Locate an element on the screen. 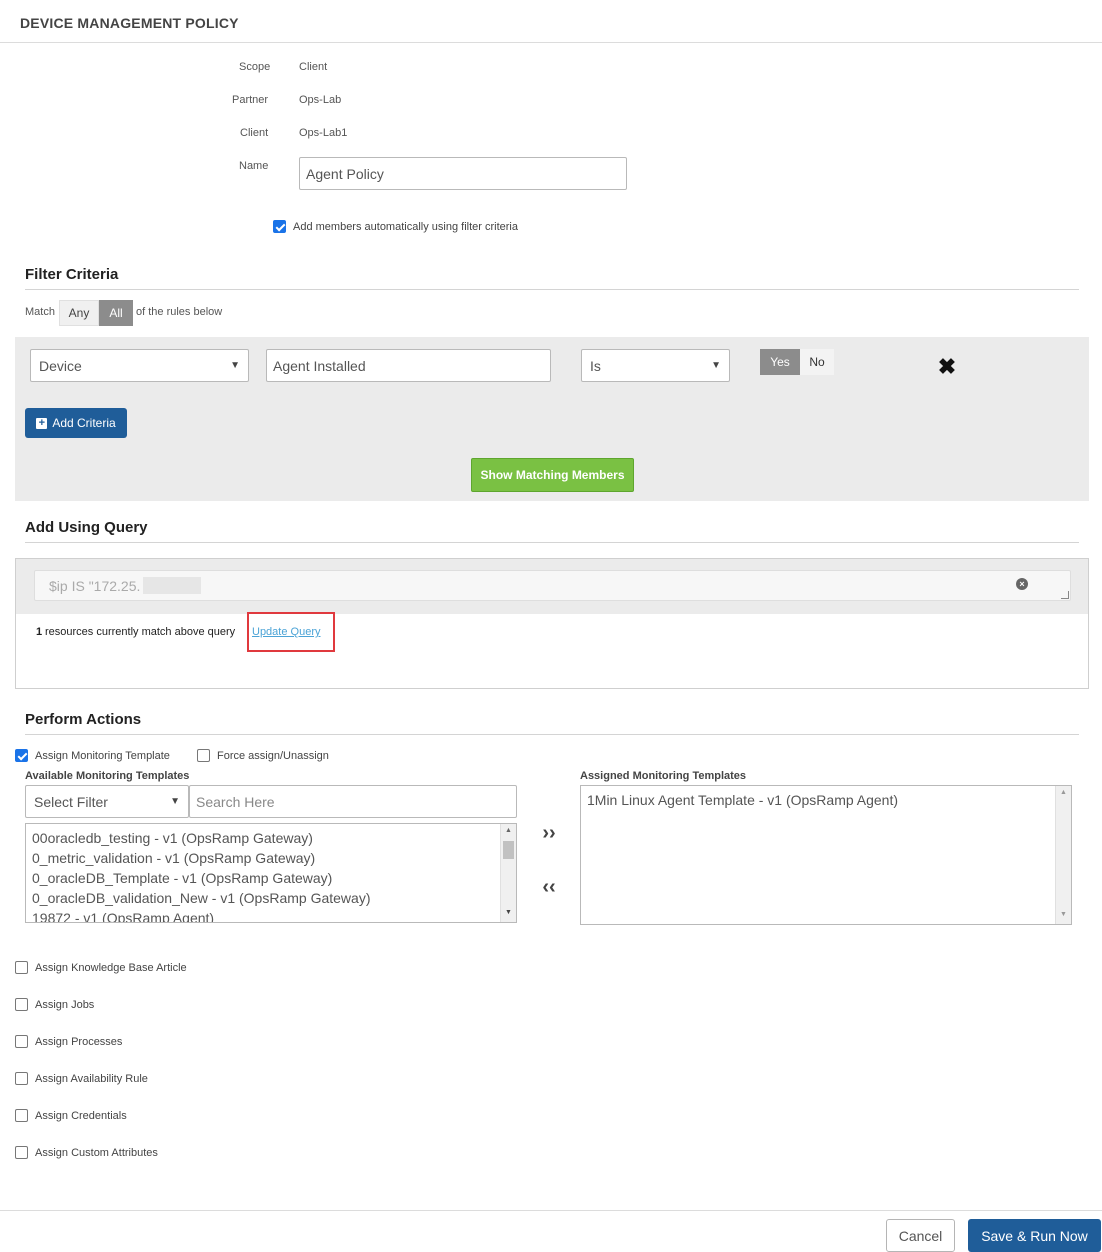 This screenshot has height=1252, width=1102. rule-operator-value: Is is located at coordinates (595, 365).